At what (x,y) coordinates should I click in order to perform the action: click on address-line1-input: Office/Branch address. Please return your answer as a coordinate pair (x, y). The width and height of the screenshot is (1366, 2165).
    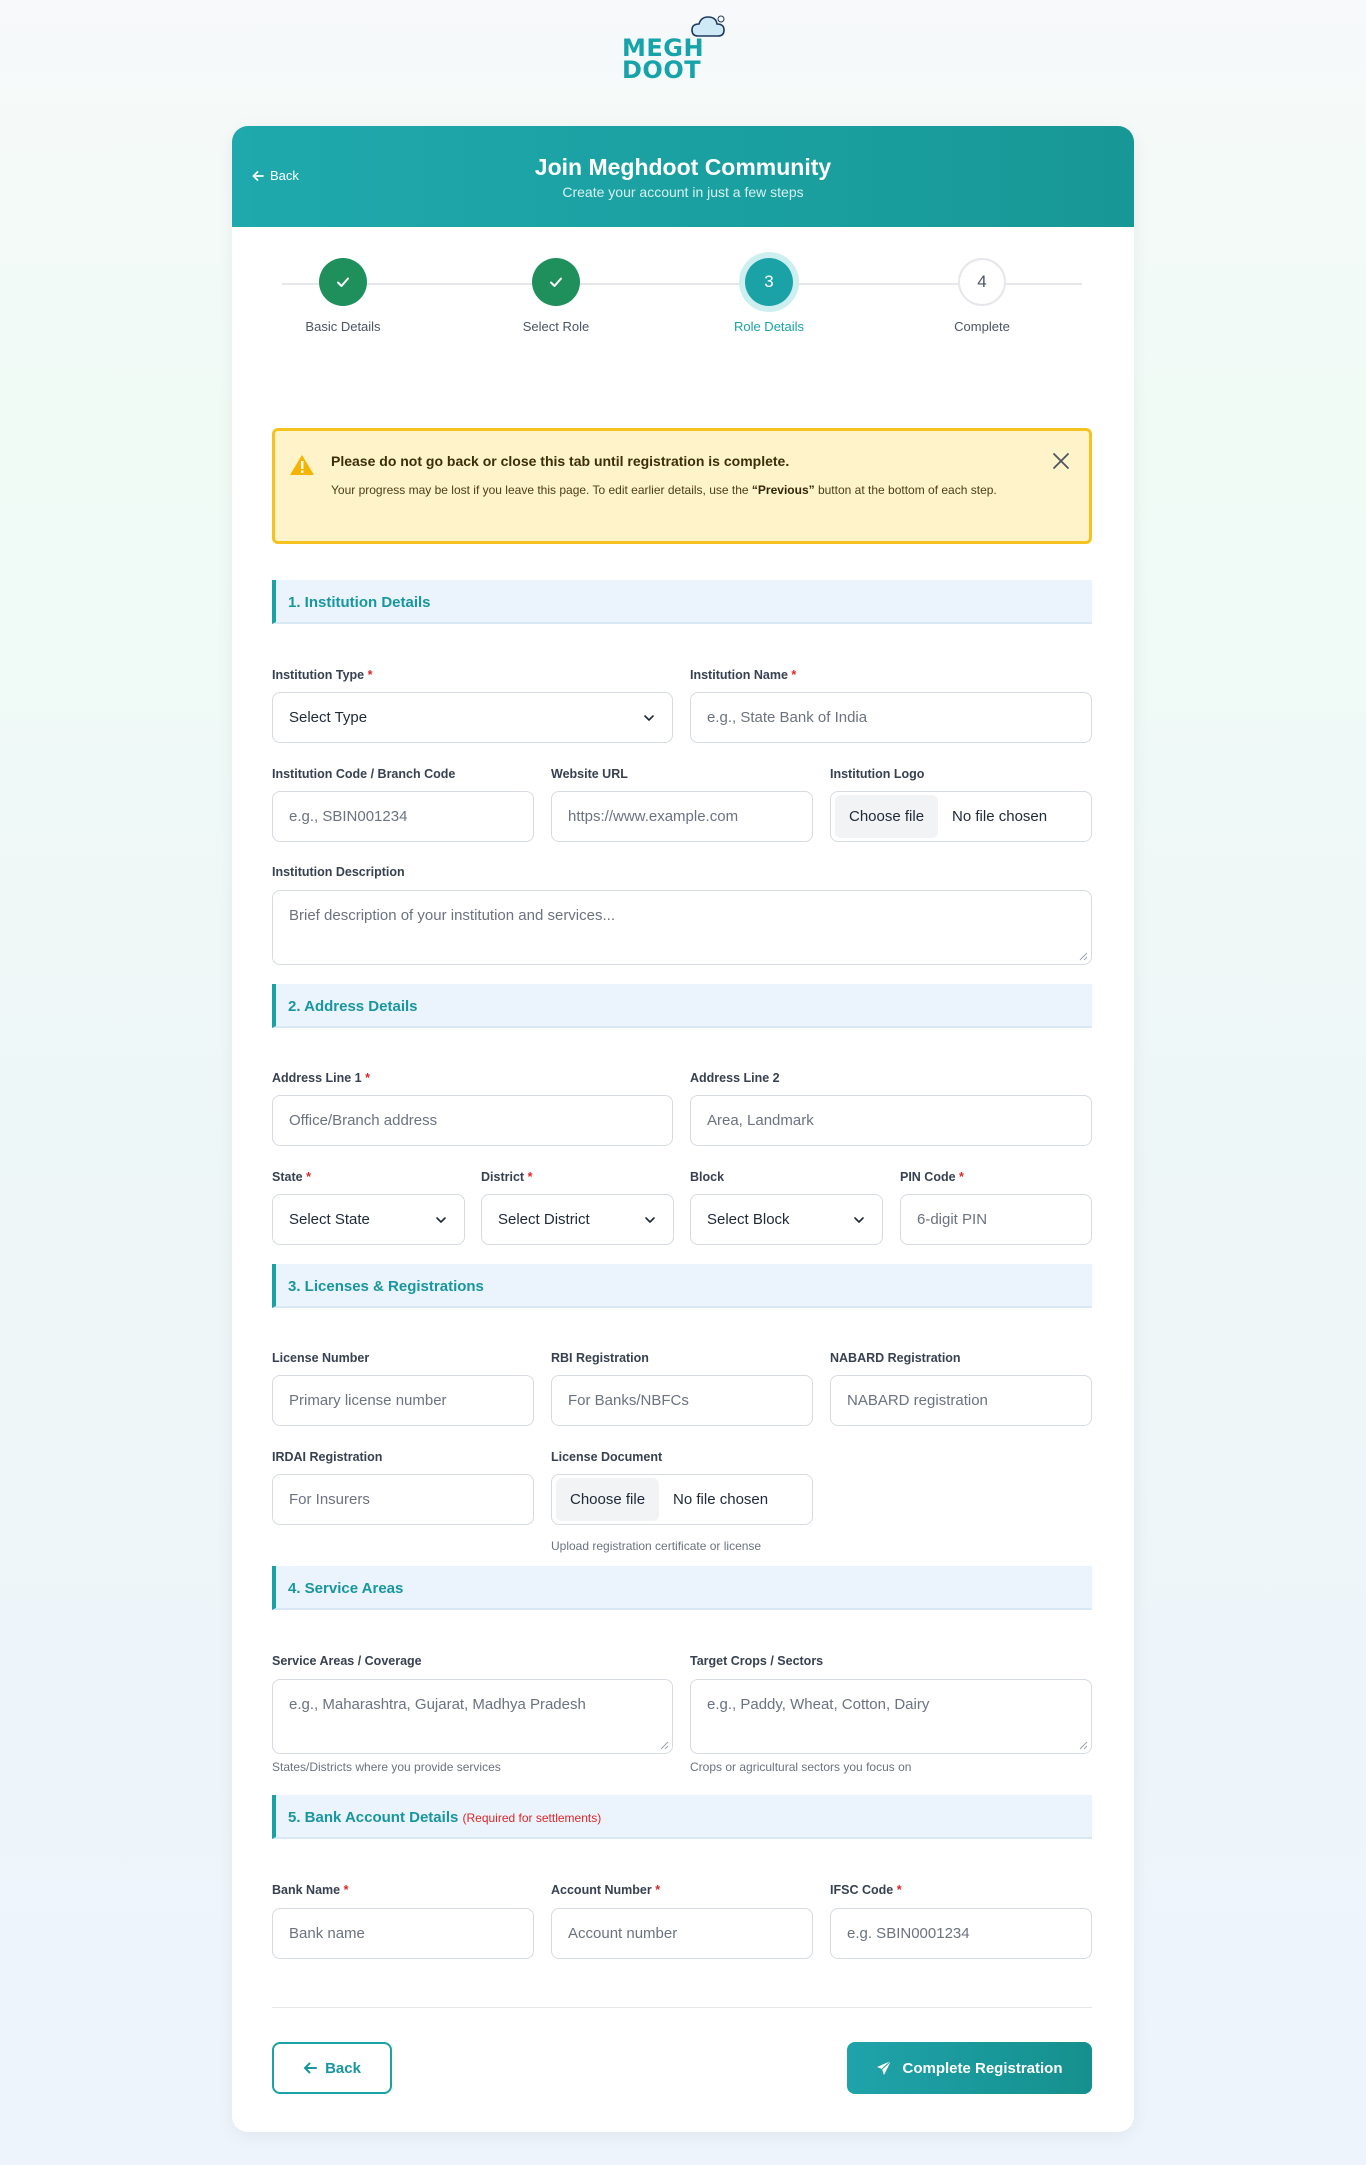
    Looking at the image, I should click on (472, 1120).